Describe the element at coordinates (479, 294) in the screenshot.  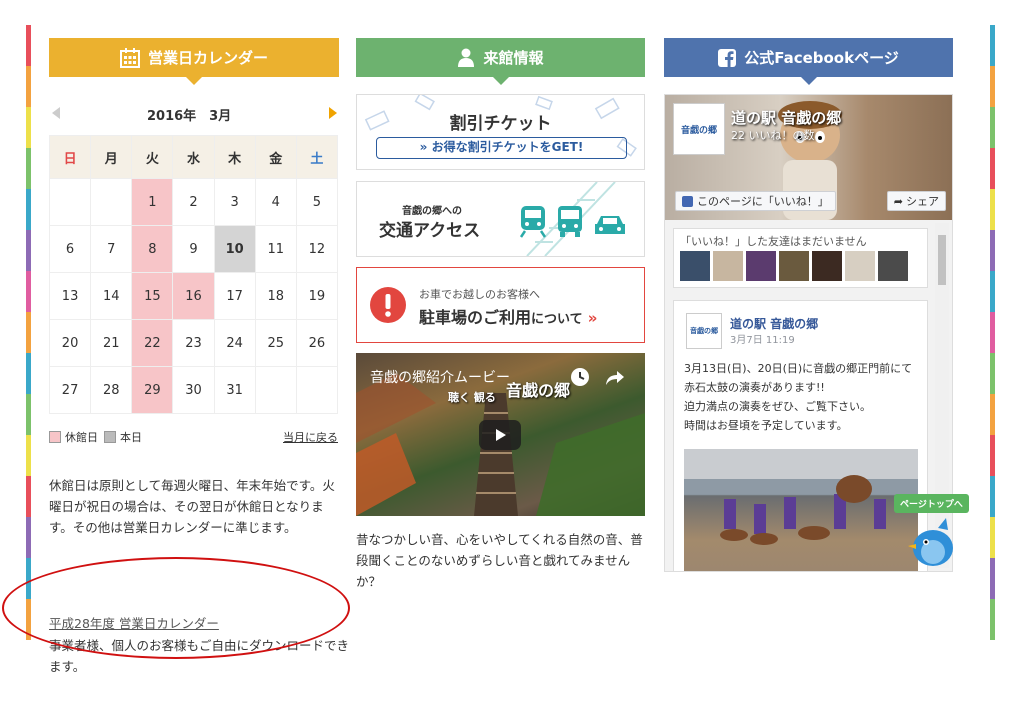
I see `parking-subtitle: お車でお越しのお客様へ` at that location.